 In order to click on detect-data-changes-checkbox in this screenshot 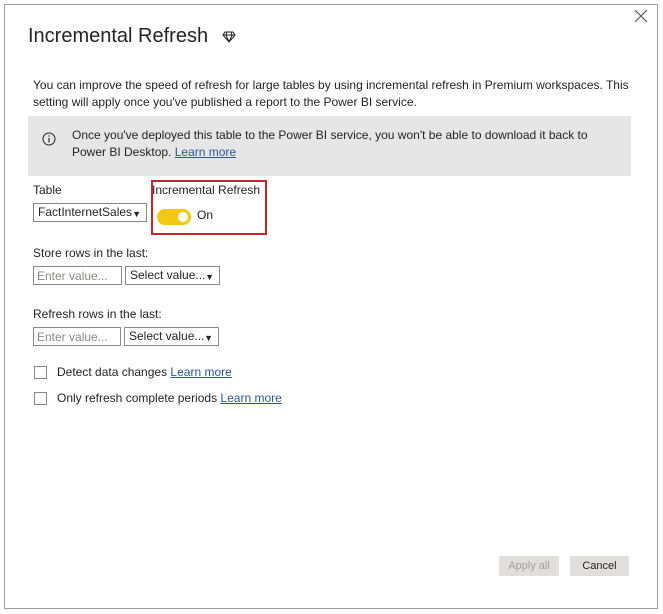, I will do `click(40, 372)`.